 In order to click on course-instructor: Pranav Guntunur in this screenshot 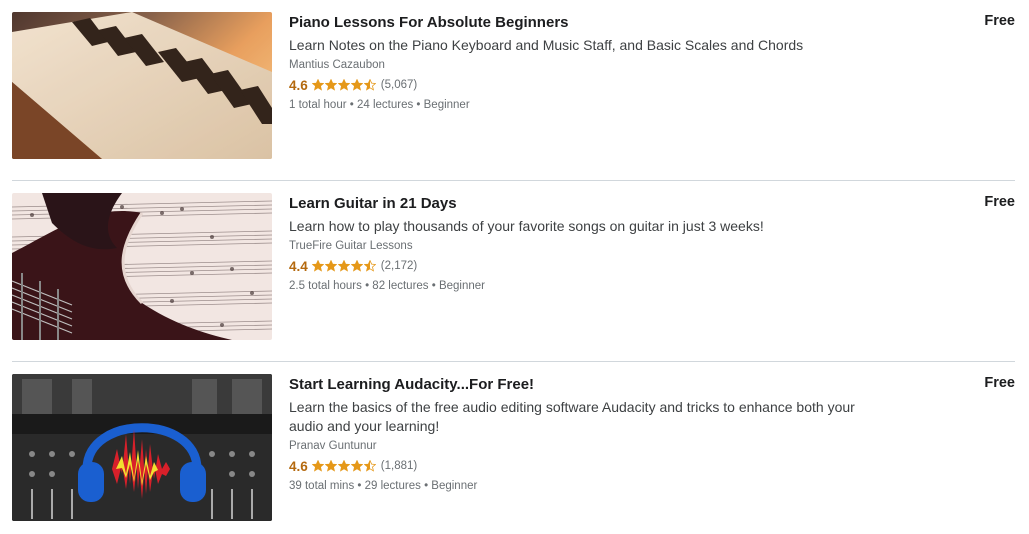, I will do `click(333, 446)`.